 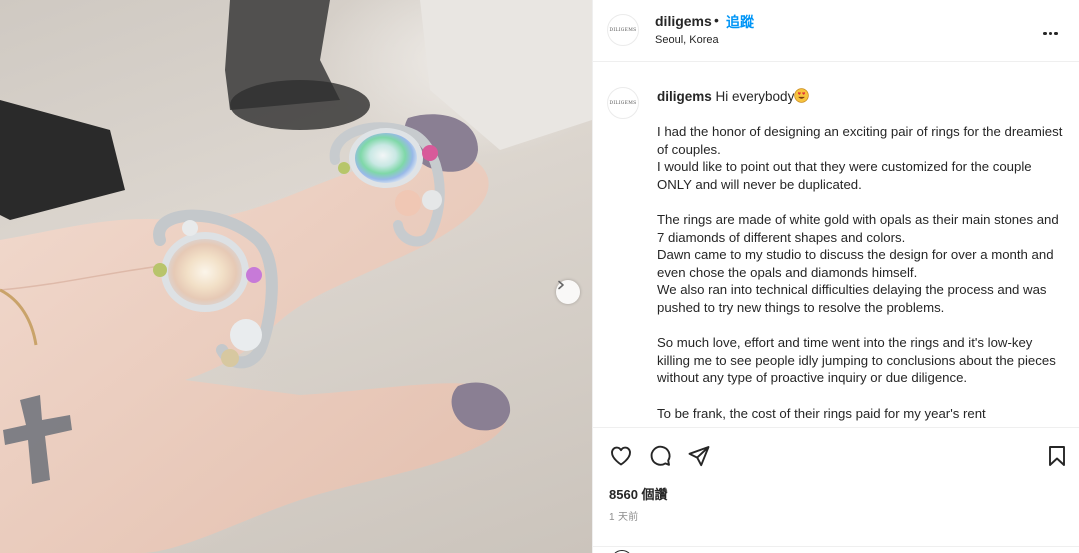 I want to click on more-options-icon, so click(x=1052, y=28).